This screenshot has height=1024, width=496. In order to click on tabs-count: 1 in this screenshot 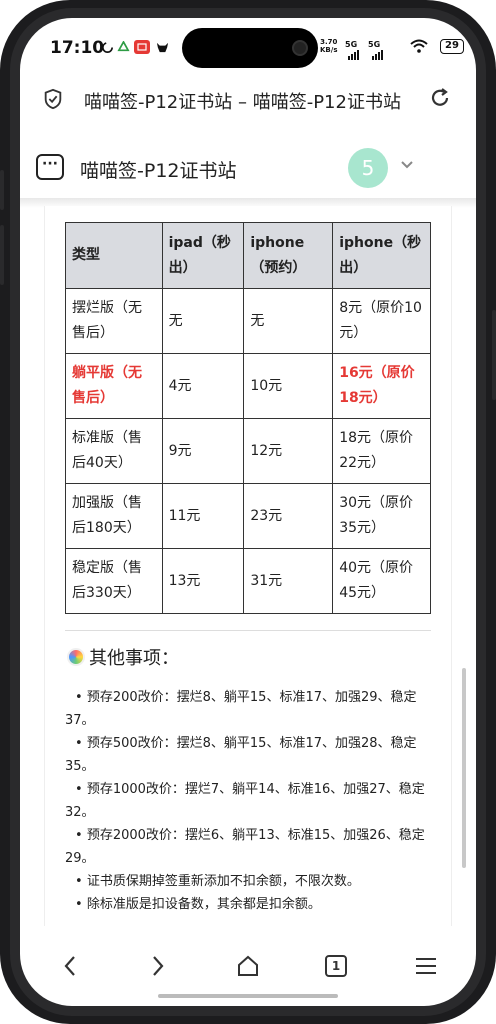, I will do `click(336, 966)`.